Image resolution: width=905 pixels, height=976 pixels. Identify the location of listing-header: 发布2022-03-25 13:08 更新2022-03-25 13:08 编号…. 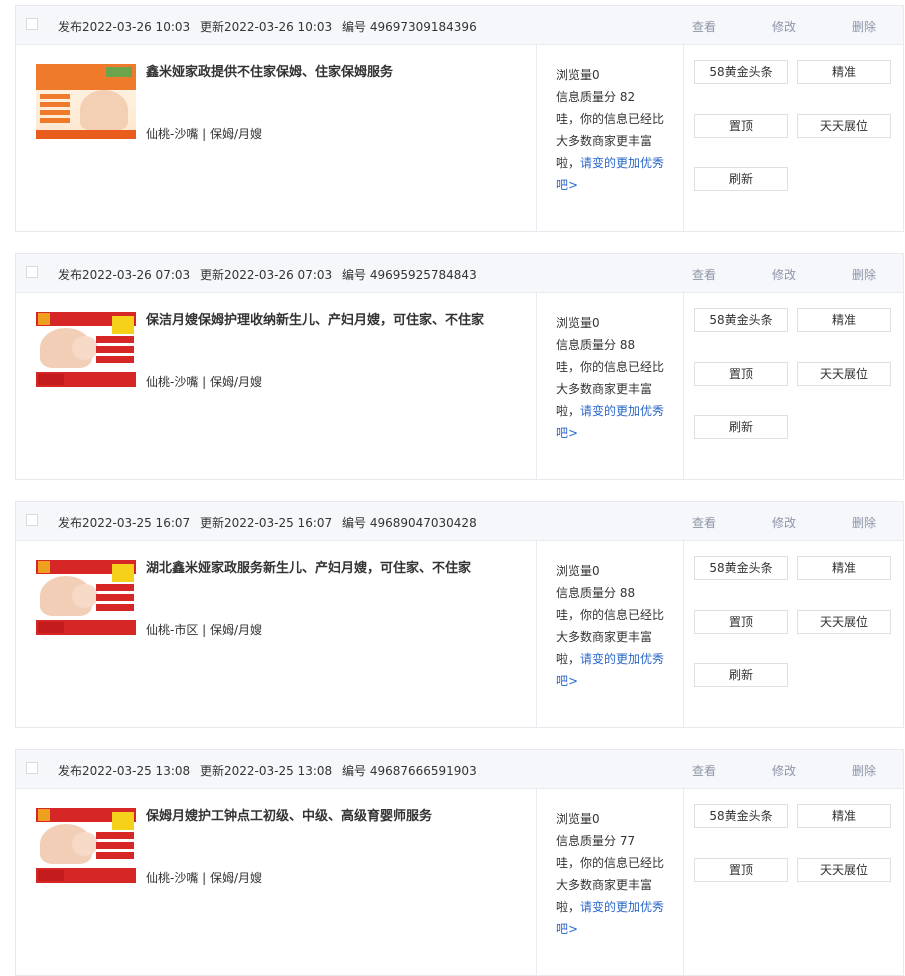
(459, 769).